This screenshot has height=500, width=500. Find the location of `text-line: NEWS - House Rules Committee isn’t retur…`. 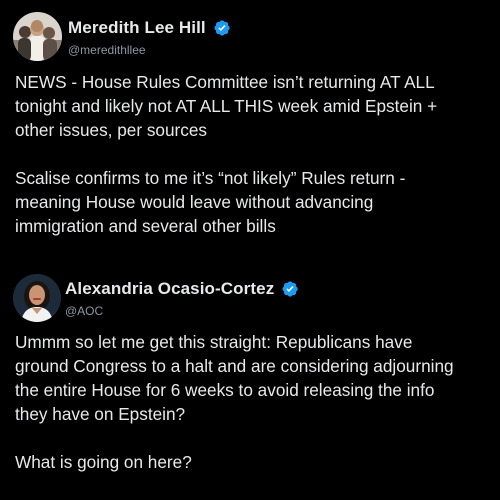

text-line: NEWS - House Rules Committee isn’t retur… is located at coordinates (225, 82).